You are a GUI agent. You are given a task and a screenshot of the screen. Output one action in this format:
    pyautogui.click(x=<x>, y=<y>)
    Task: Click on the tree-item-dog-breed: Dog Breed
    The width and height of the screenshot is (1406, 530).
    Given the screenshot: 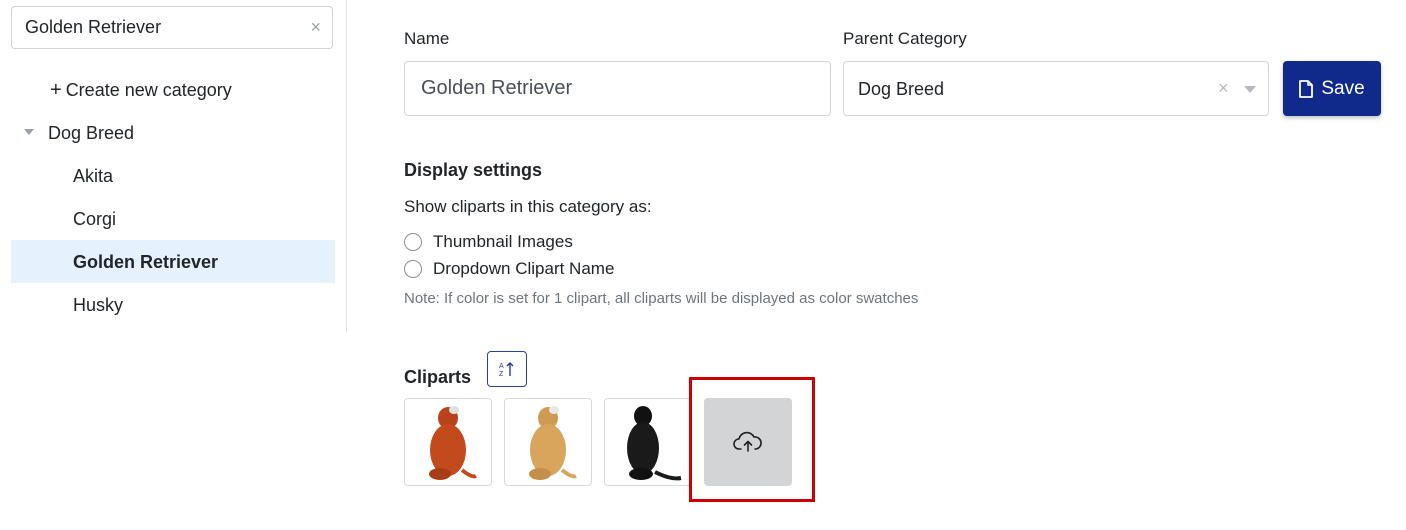 What is the action you would take?
    pyautogui.click(x=79, y=133)
    